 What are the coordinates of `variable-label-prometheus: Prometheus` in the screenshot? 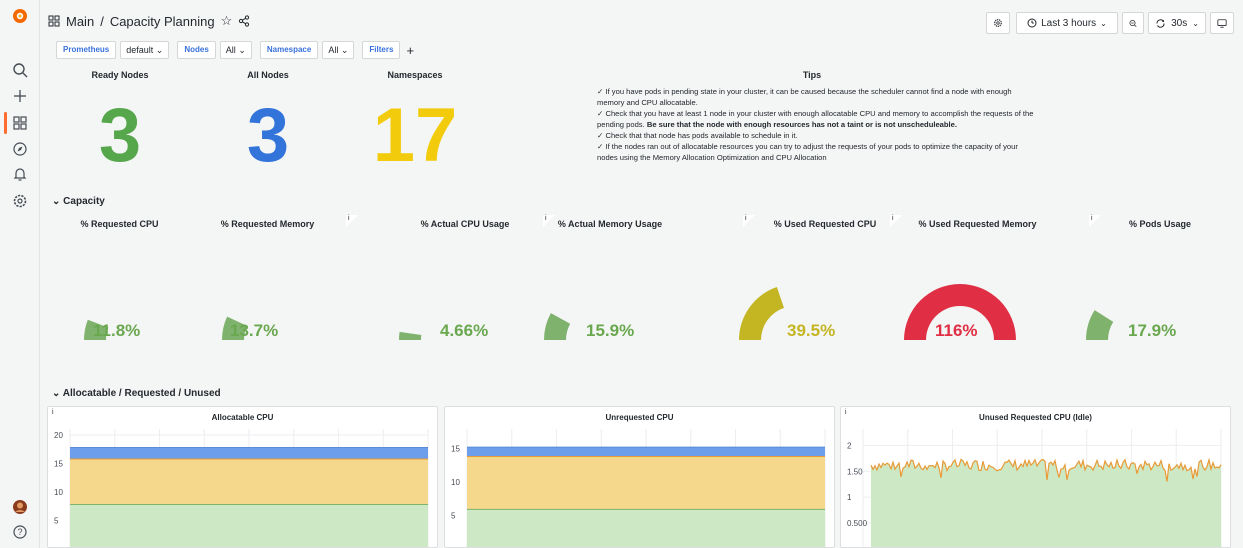 It's located at (86, 50).